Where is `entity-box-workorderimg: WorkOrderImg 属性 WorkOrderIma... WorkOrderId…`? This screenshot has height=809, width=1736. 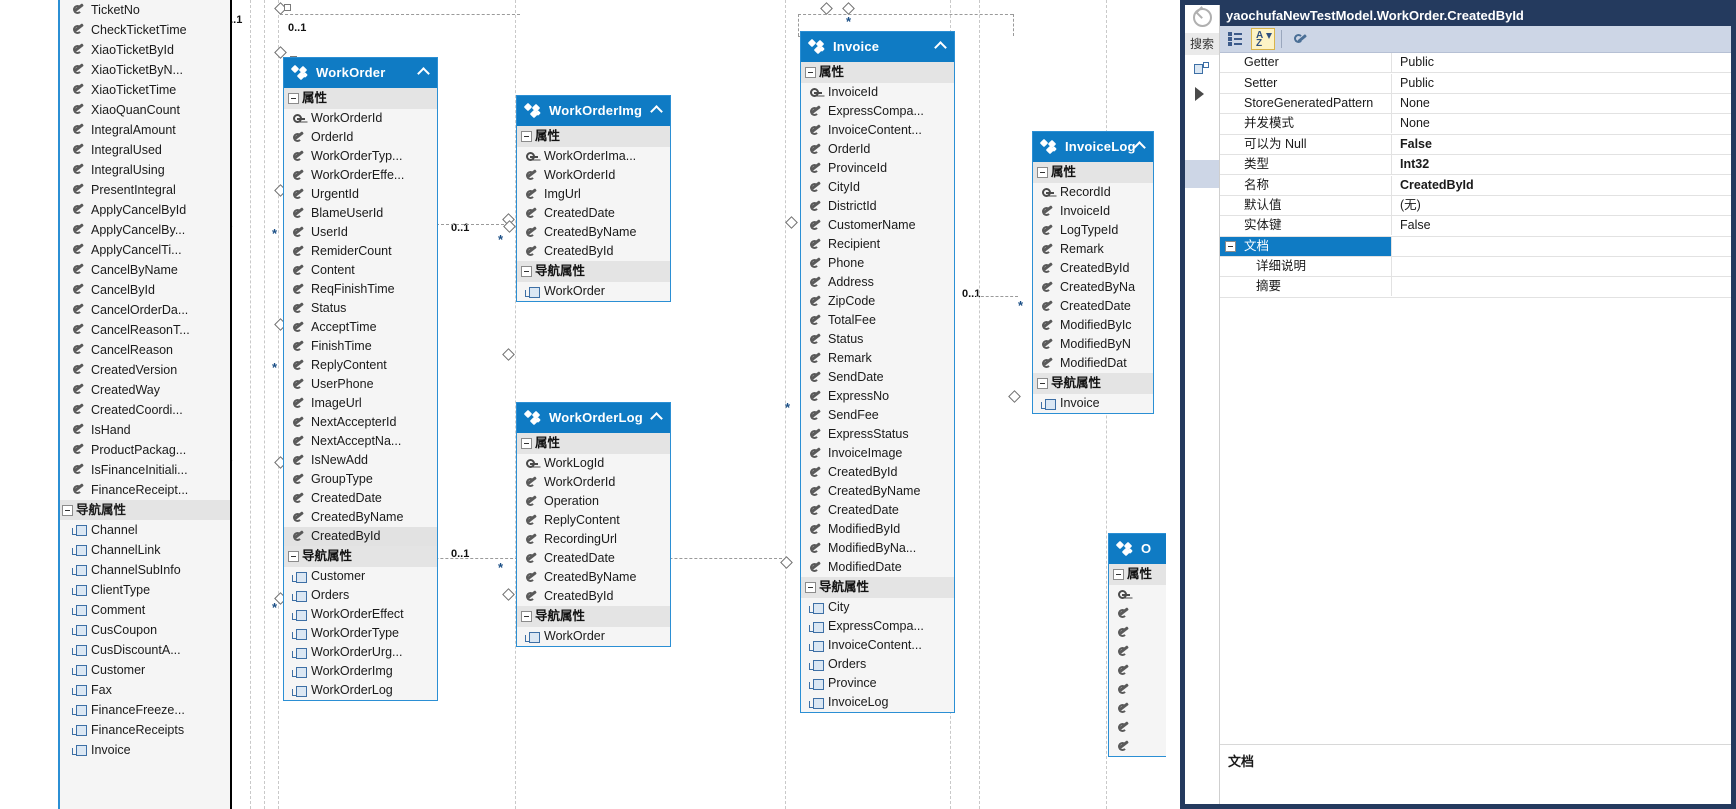
entity-box-workorderimg: WorkOrderImg 属性 WorkOrderIma... WorkOrderId… is located at coordinates (593, 198).